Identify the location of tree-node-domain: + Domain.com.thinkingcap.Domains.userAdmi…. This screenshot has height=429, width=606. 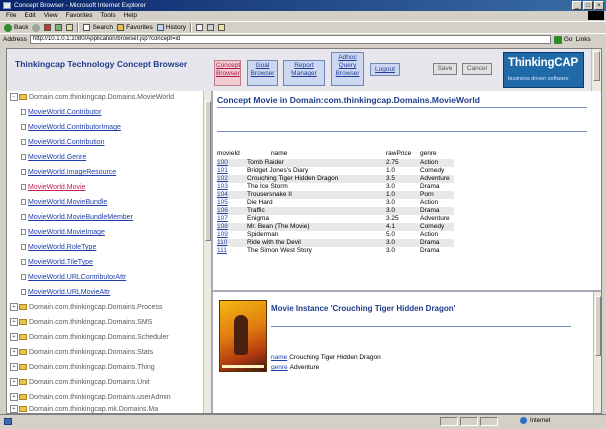
(90, 398).